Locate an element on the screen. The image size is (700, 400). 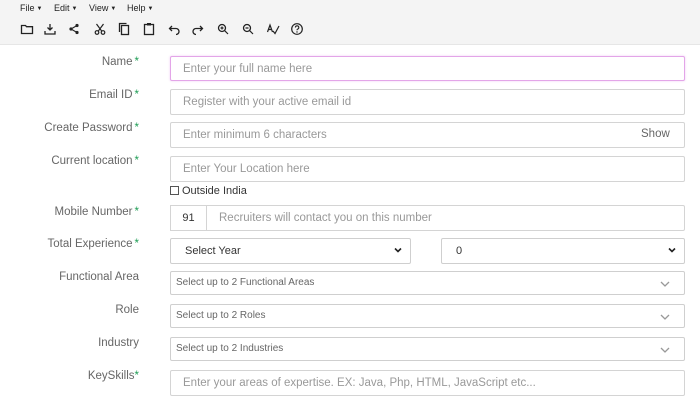
experience-year-select: Select Year is located at coordinates (290, 251).